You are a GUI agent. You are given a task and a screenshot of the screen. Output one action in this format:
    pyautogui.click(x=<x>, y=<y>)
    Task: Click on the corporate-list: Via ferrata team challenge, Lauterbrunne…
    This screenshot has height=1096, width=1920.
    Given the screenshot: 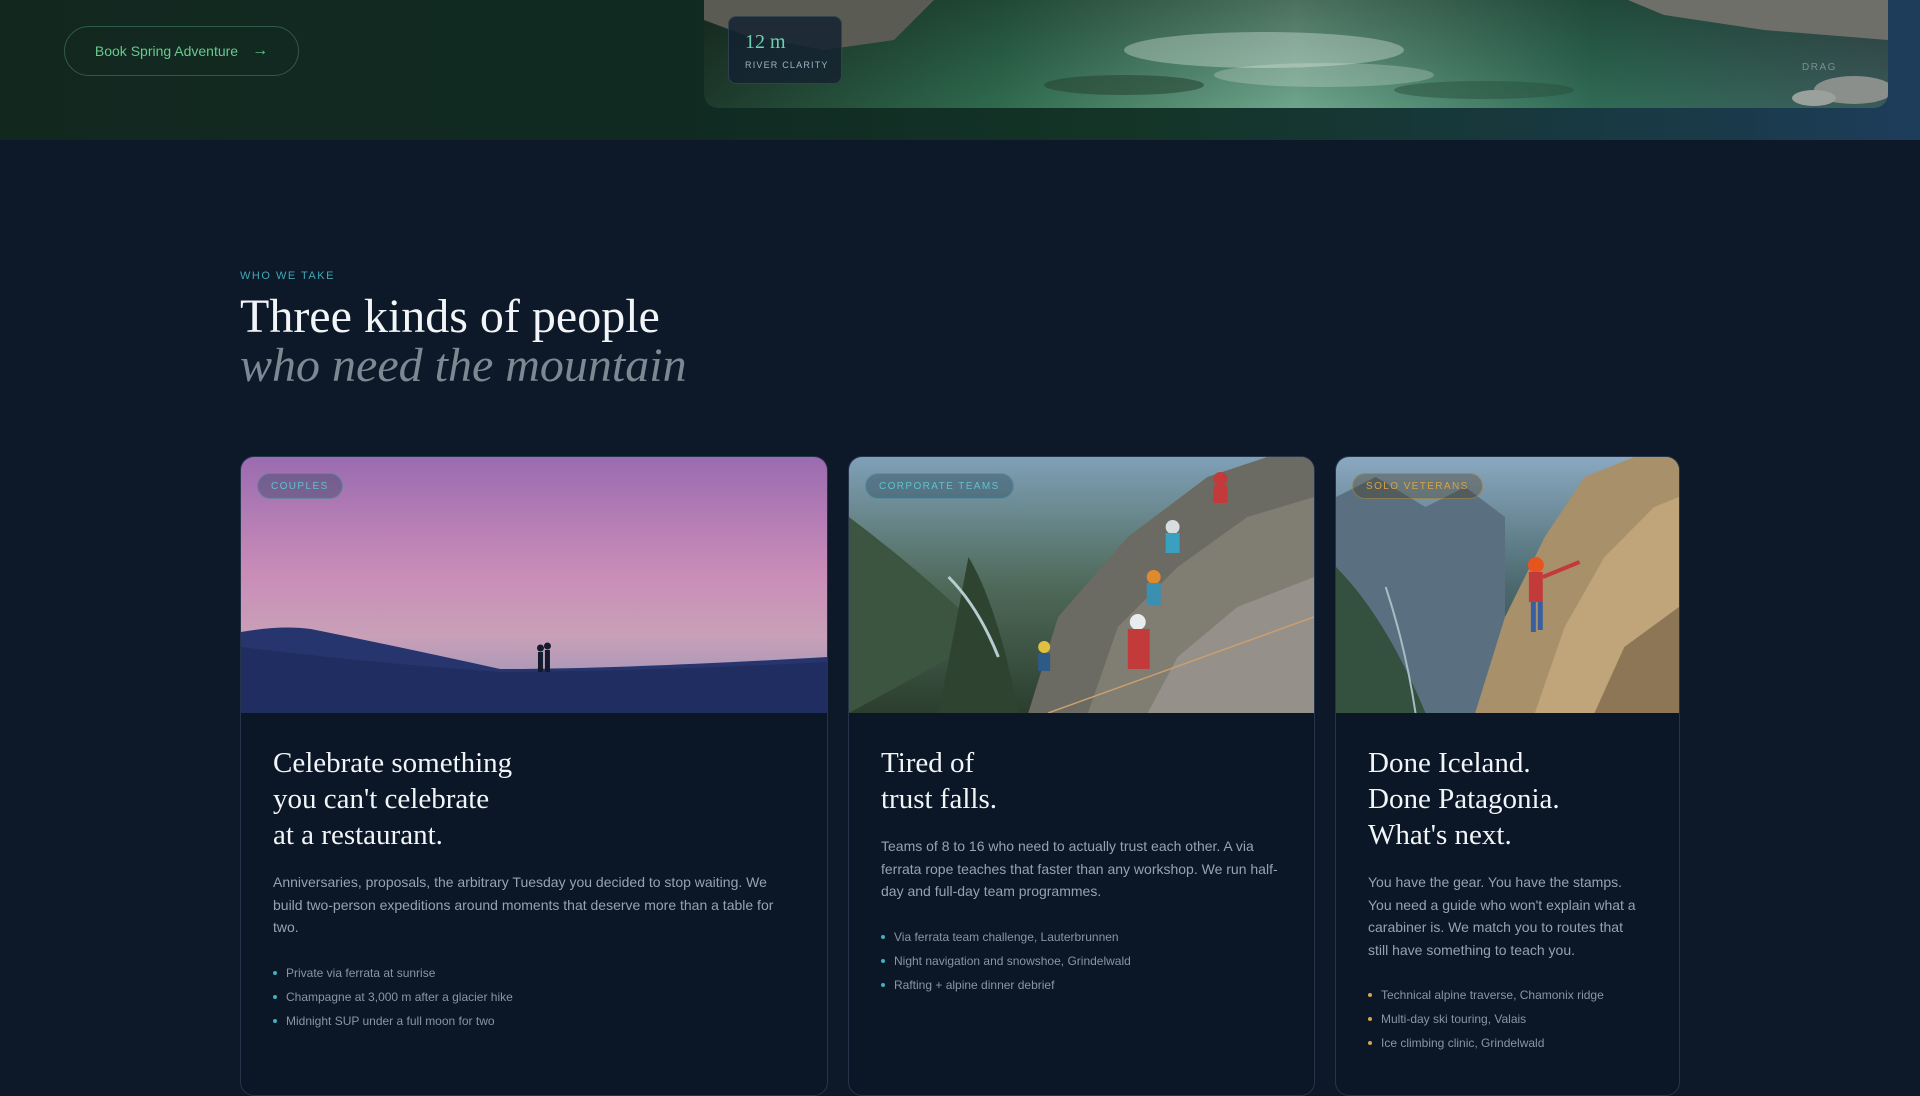 What is the action you would take?
    pyautogui.click(x=1081, y=961)
    